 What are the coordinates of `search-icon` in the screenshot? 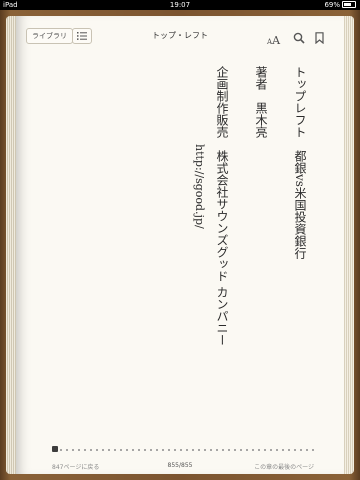 It's located at (299, 38).